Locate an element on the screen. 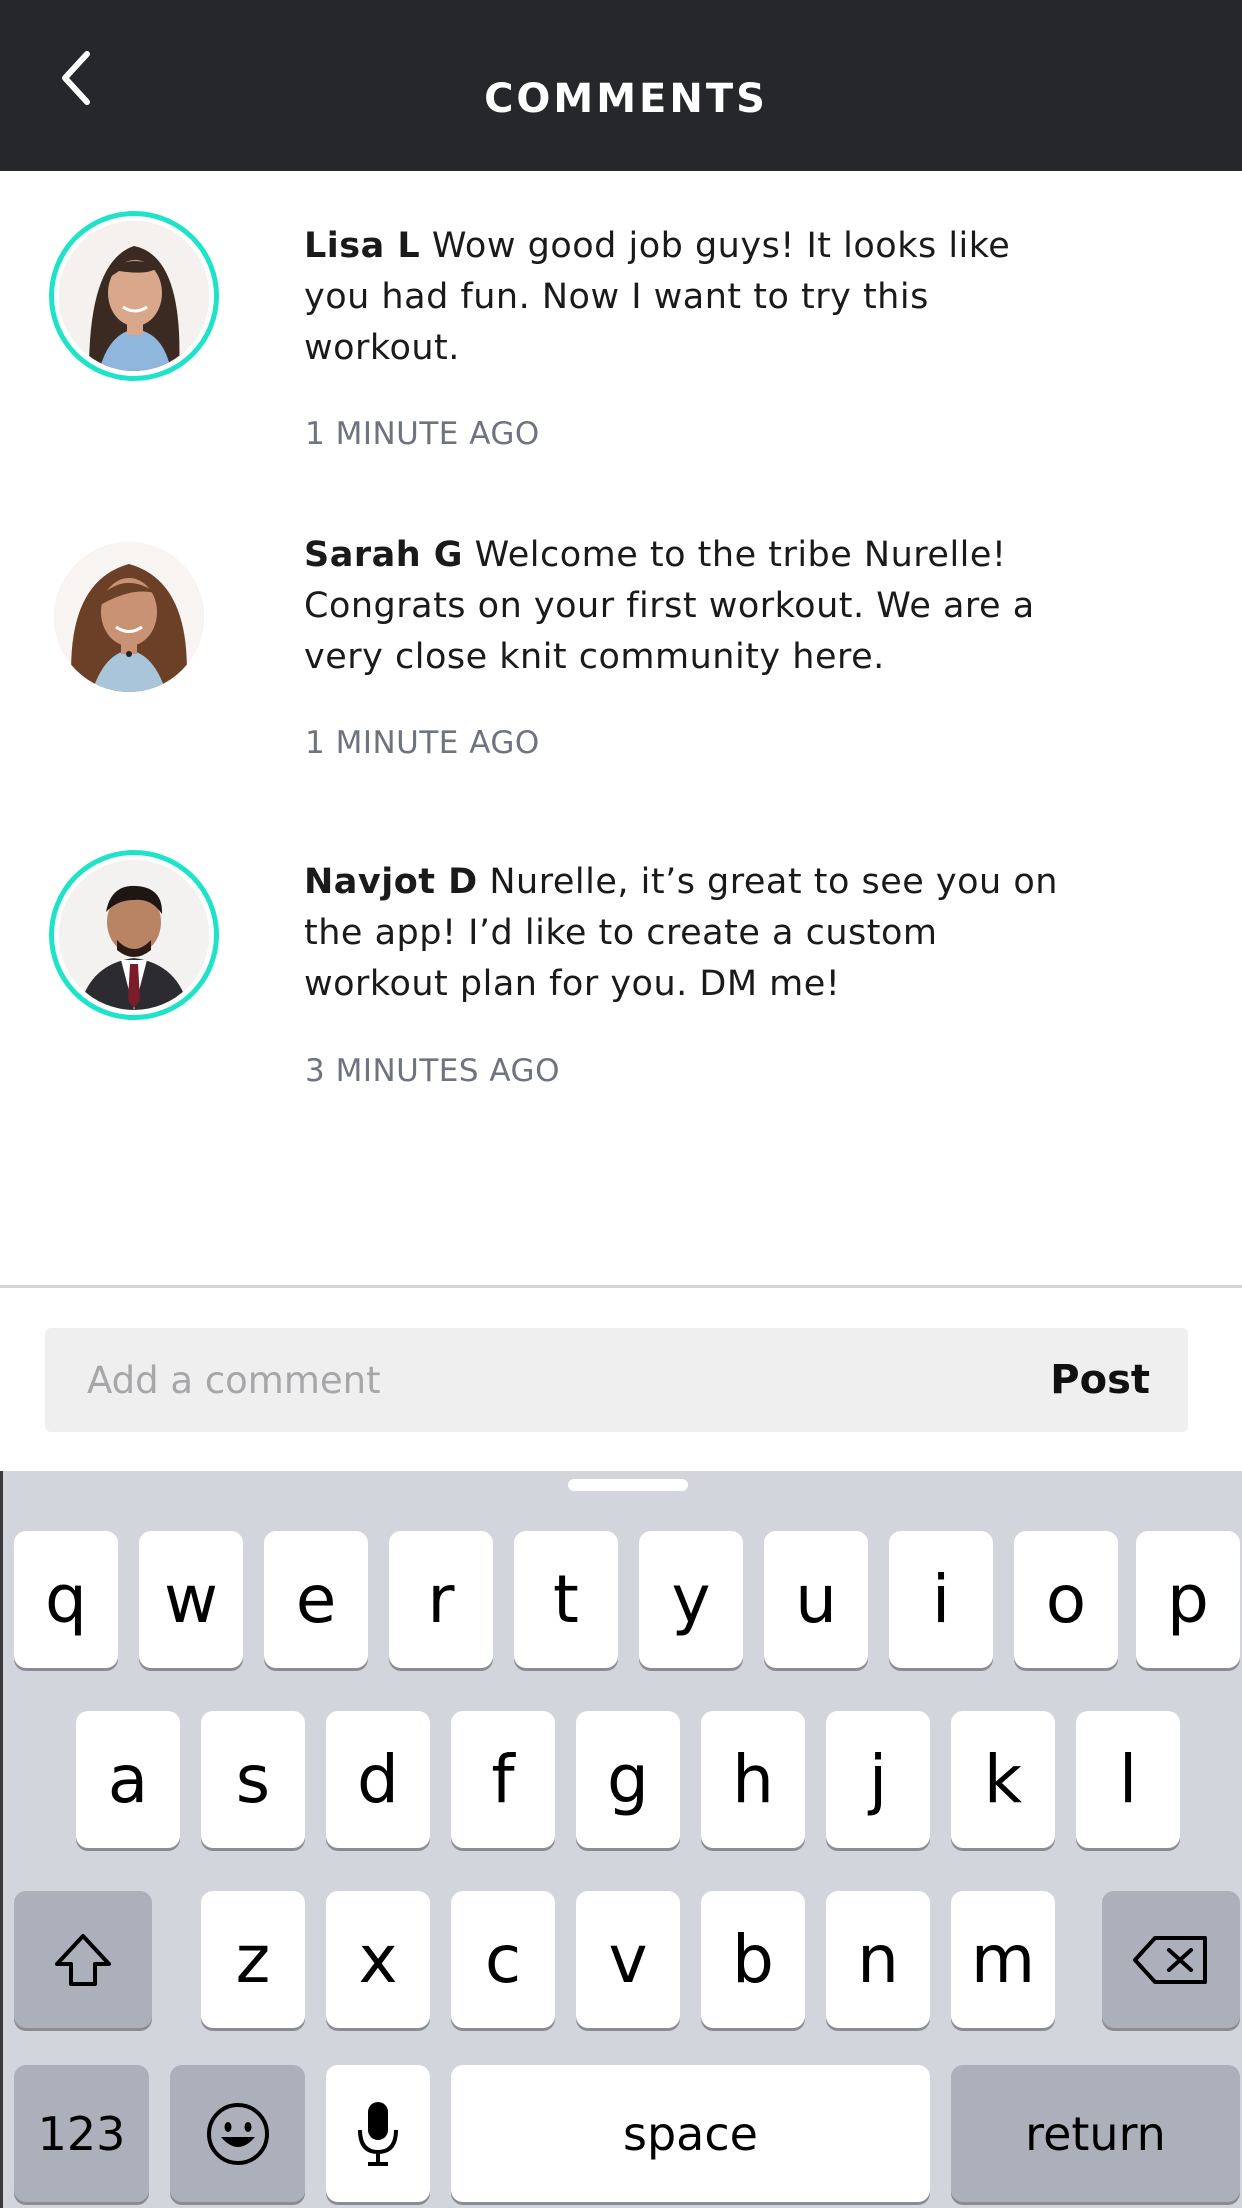 This screenshot has height=2208, width=1242. key-l: l is located at coordinates (1128, 1779).